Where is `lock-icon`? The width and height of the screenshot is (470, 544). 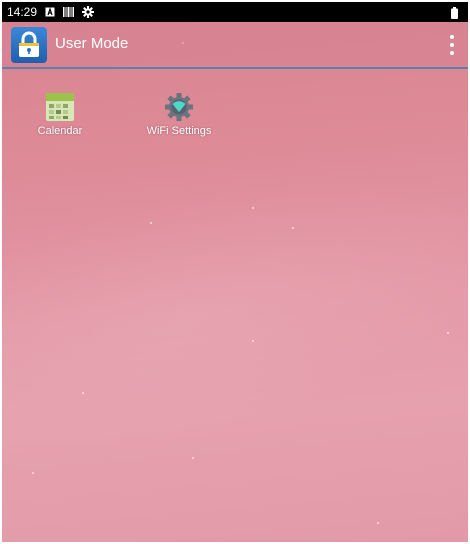
lock-icon is located at coordinates (29, 45).